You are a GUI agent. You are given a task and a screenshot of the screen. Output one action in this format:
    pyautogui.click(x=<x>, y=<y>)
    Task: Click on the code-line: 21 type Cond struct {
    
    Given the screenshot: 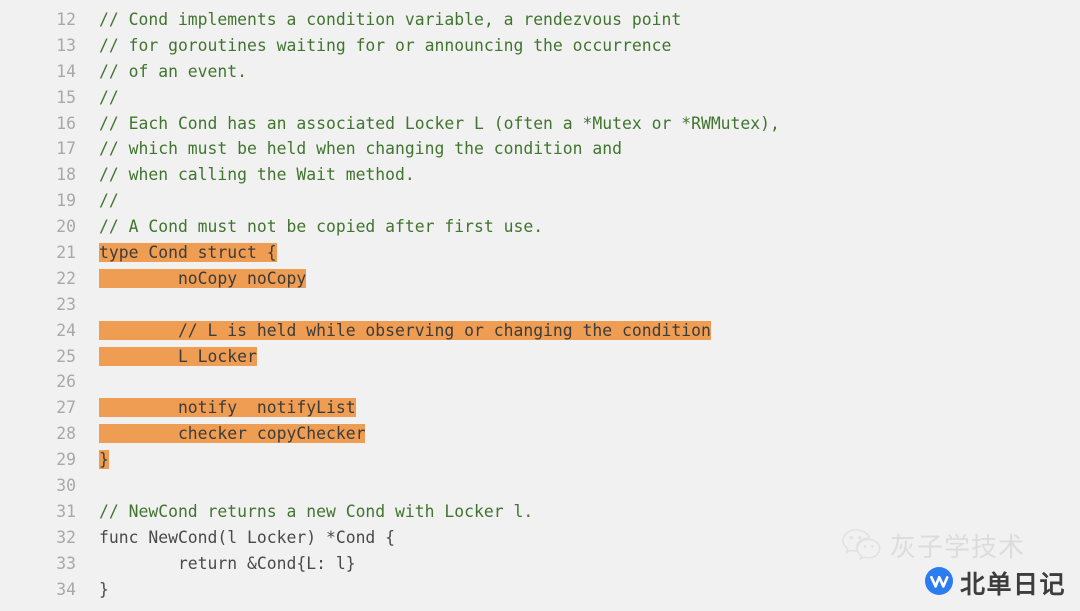 What is the action you would take?
    pyautogui.click(x=540, y=253)
    